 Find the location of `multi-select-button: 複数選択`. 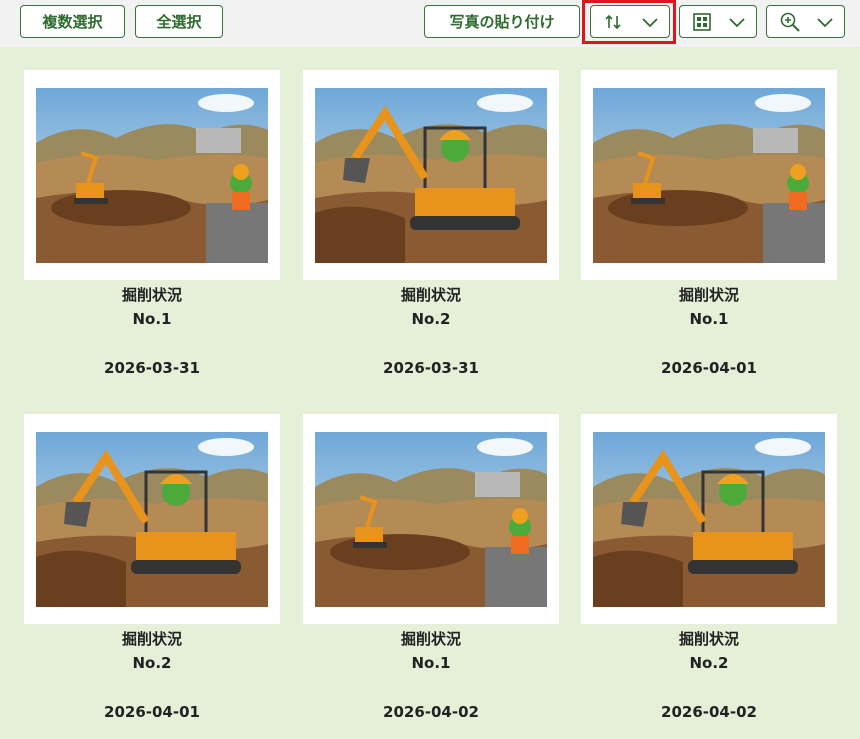

multi-select-button: 複数選択 is located at coordinates (72, 21).